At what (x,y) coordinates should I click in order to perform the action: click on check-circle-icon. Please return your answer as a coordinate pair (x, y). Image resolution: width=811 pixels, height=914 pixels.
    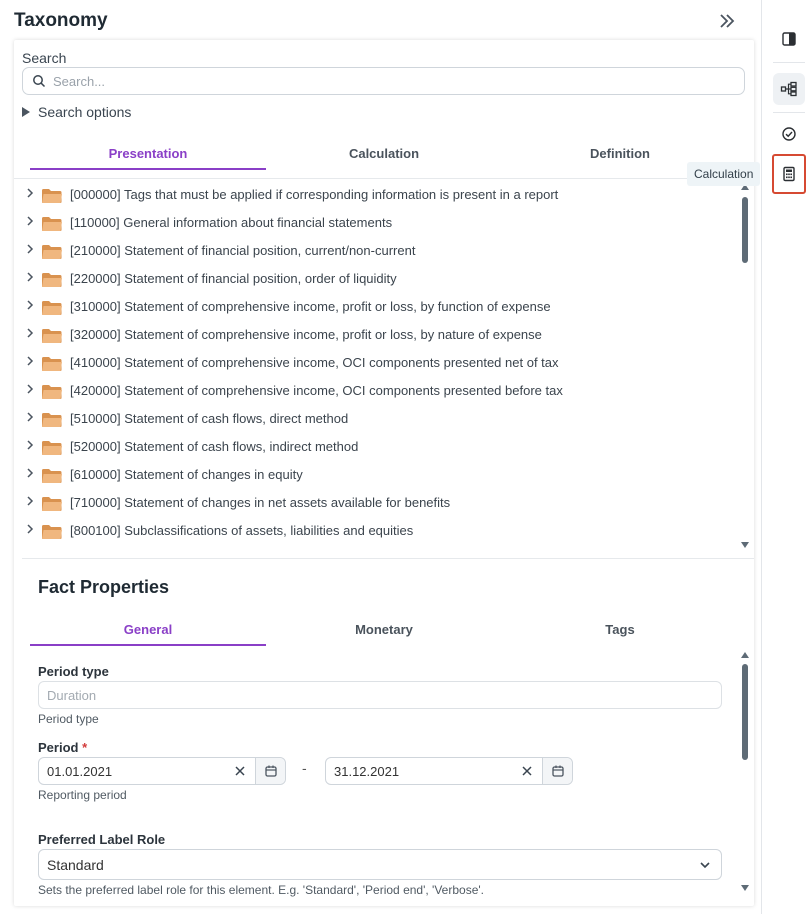
    Looking at the image, I should click on (789, 134).